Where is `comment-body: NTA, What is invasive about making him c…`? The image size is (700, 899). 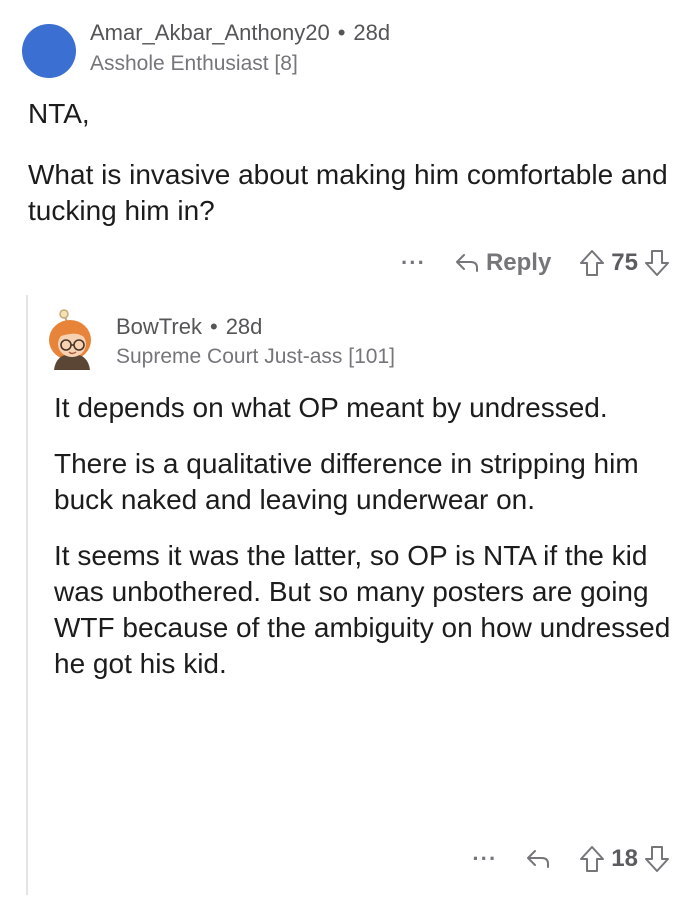
comment-body: NTA, What is invasive about making him c… is located at coordinates (353, 162).